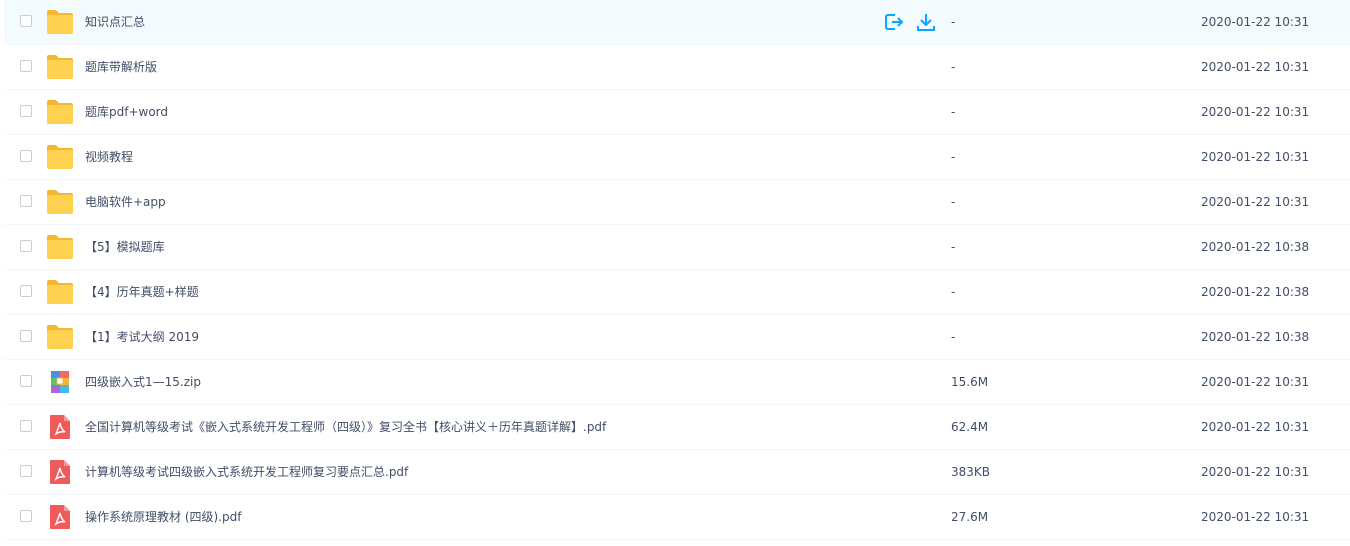 Image resolution: width=1350 pixels, height=546 pixels. I want to click on file-row: 电脑软件+app - 2020-01-22 10:31, so click(677, 202).